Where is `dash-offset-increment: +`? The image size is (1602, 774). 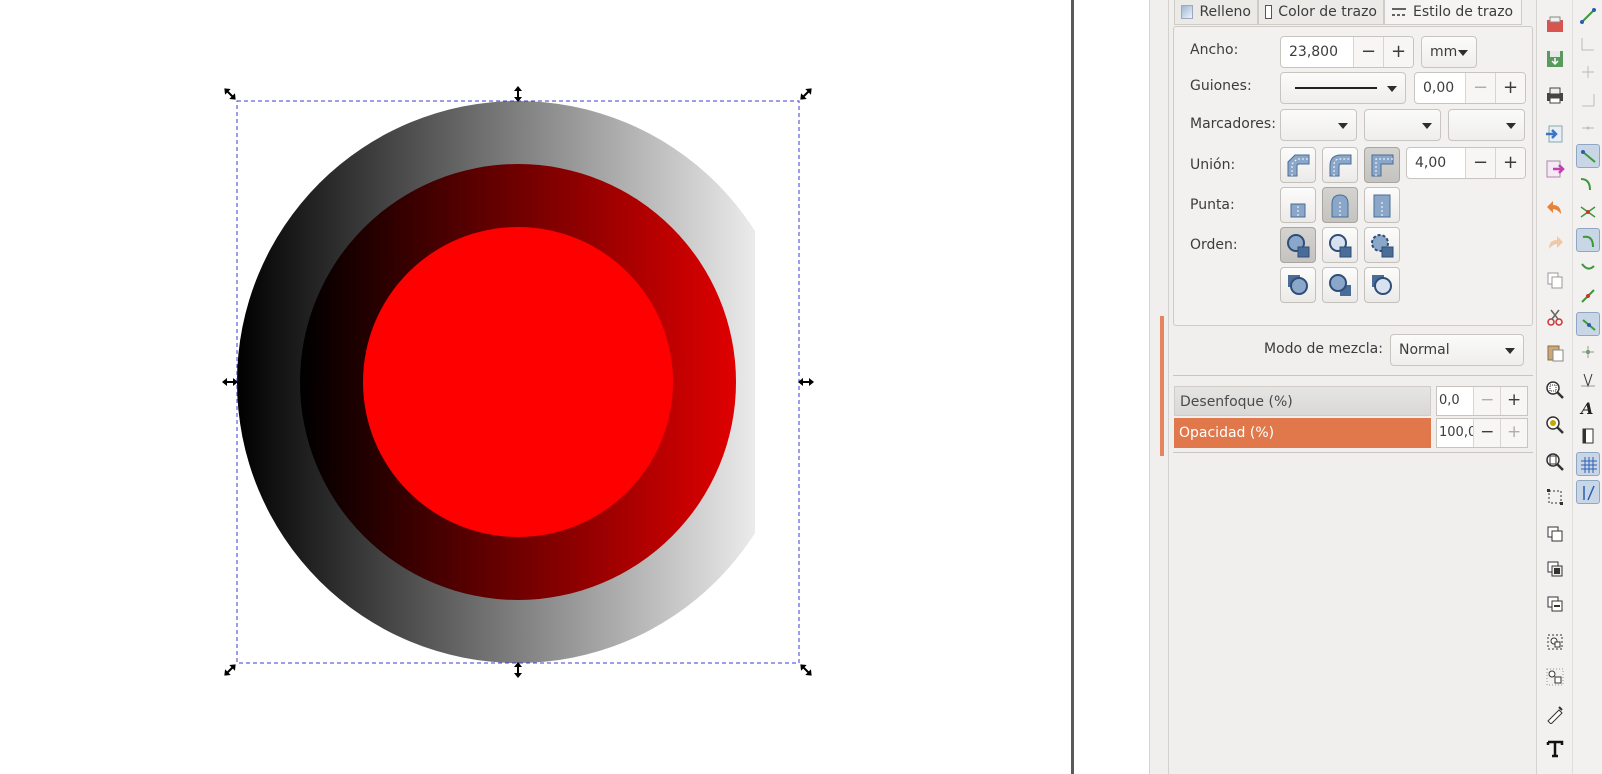
dash-offset-increment: + is located at coordinates (1510, 88).